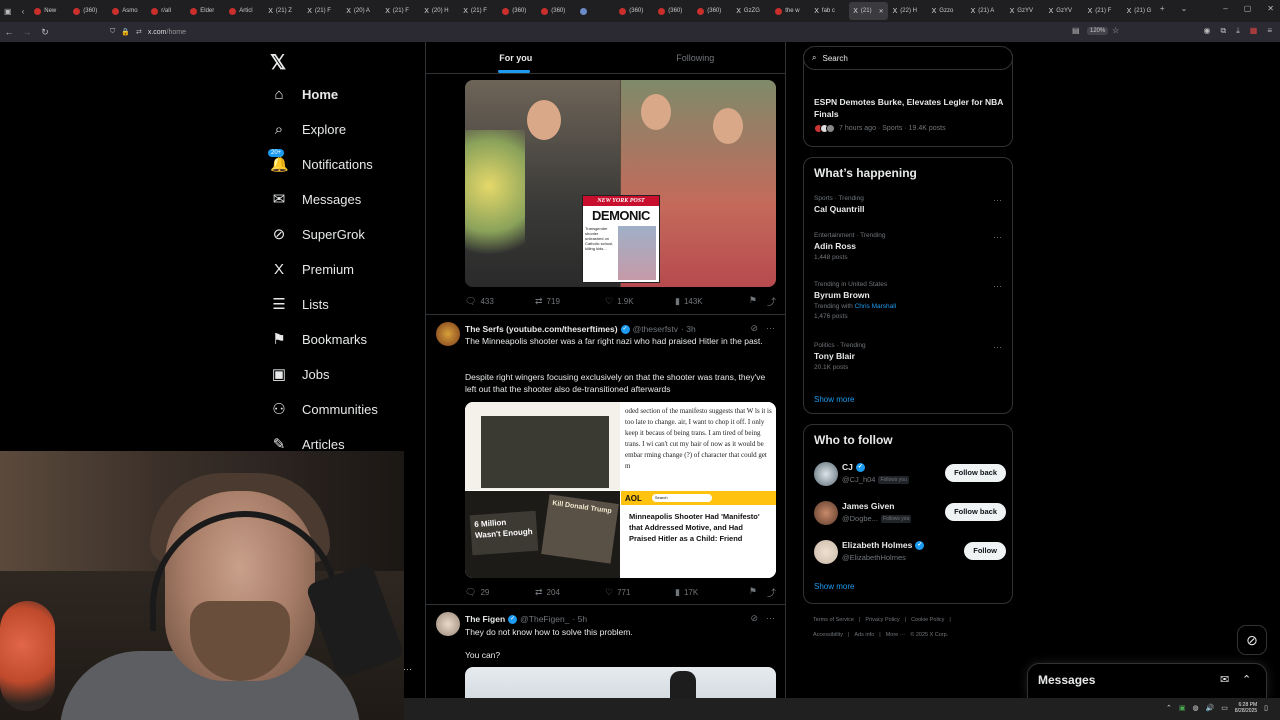 This screenshot has height=720, width=1280. I want to click on tab-overflow-icon: ⌄, so click(1184, 8).